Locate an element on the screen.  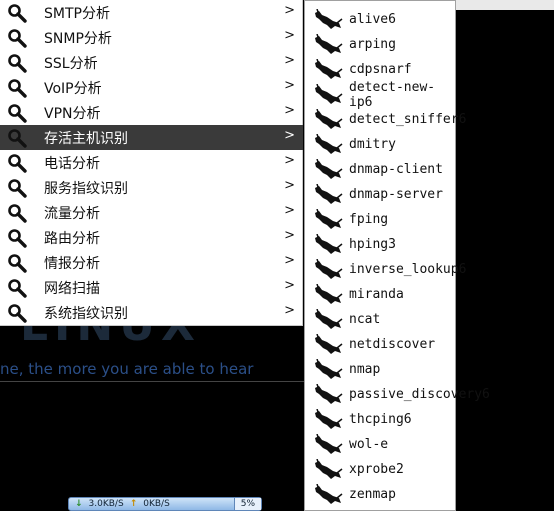
menu-item-category: 电话分析 > is located at coordinates (151, 162).